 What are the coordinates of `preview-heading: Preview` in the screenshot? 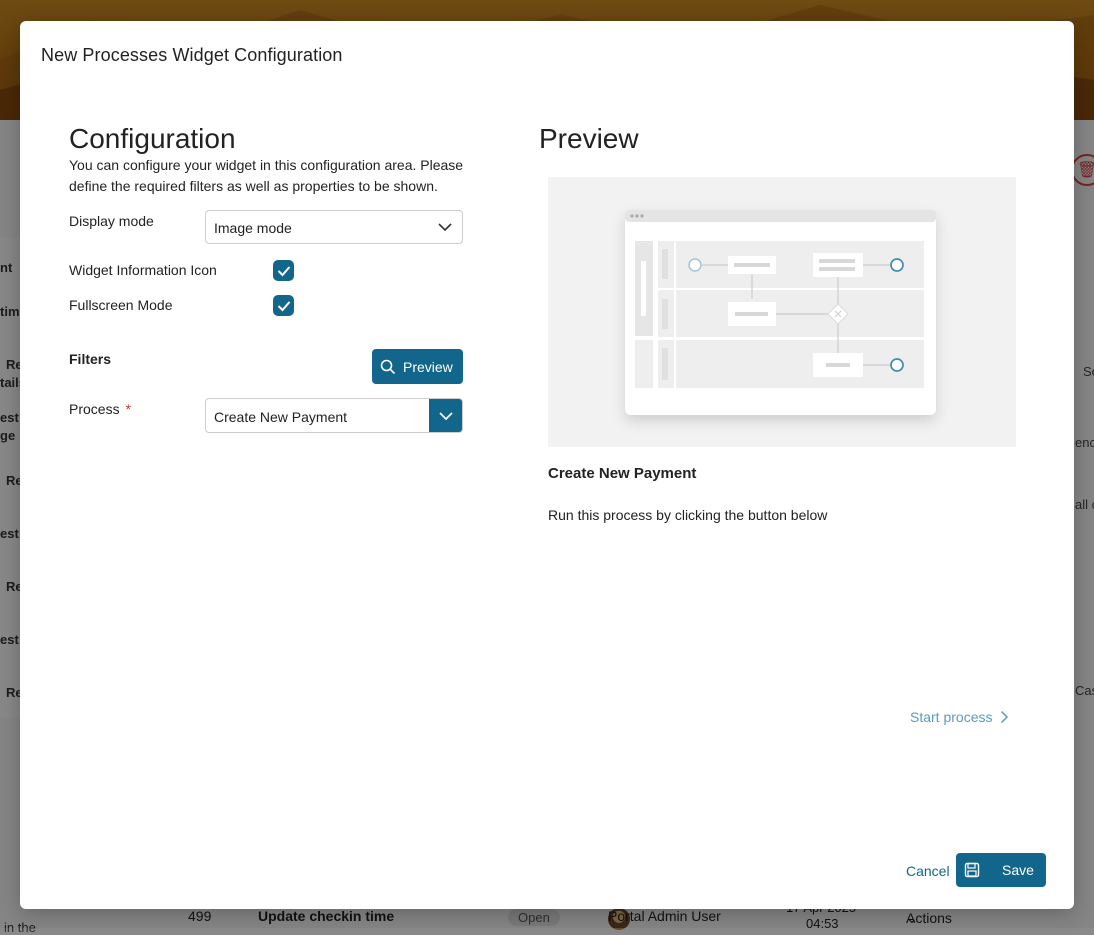 It's located at (589, 138).